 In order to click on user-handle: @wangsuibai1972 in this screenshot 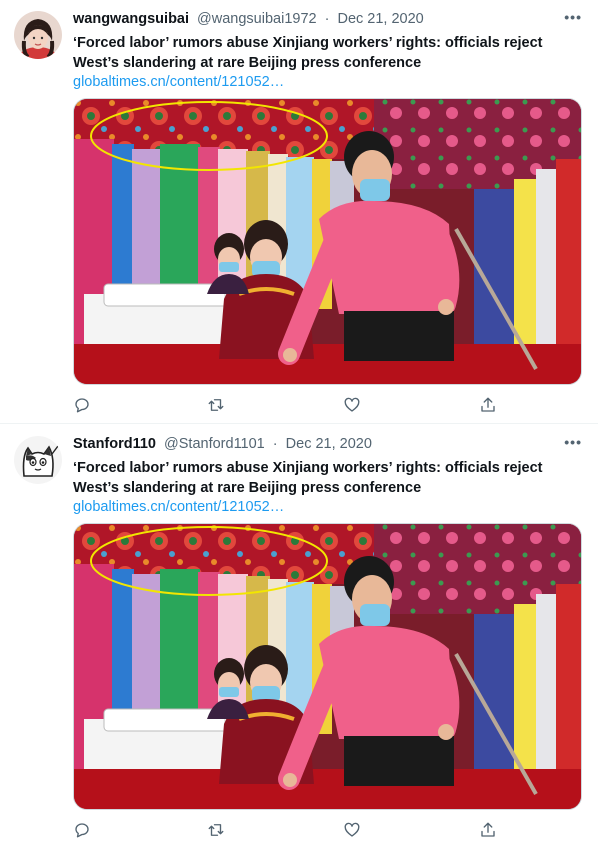, I will do `click(257, 19)`.